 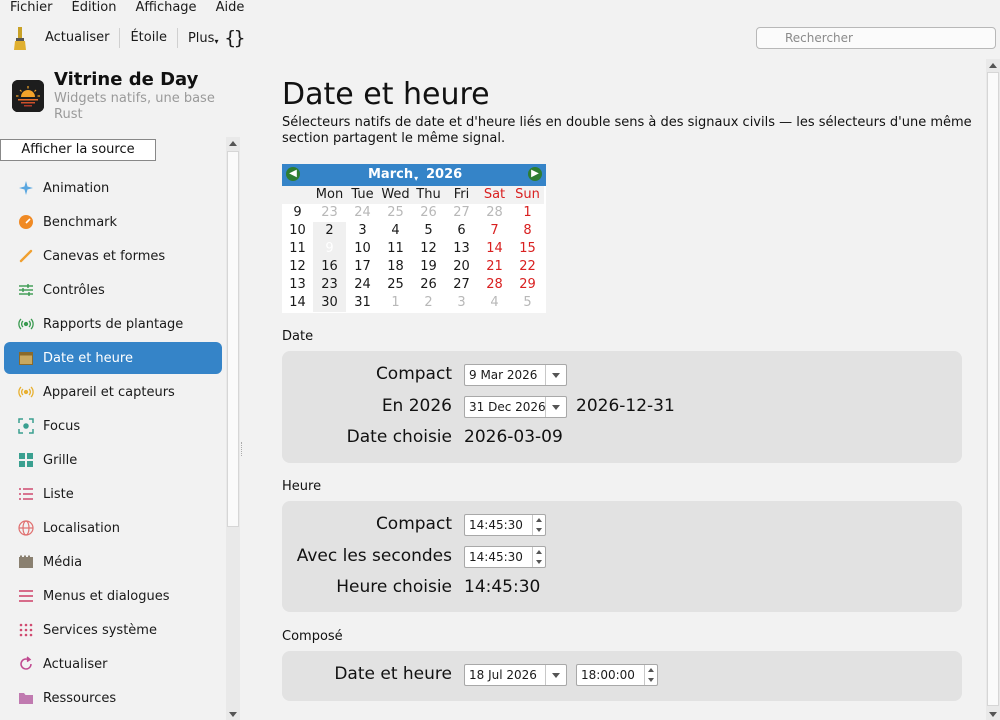 What do you see at coordinates (535, 174) in the screenshot?
I see `next-month-icon: ▶` at bounding box center [535, 174].